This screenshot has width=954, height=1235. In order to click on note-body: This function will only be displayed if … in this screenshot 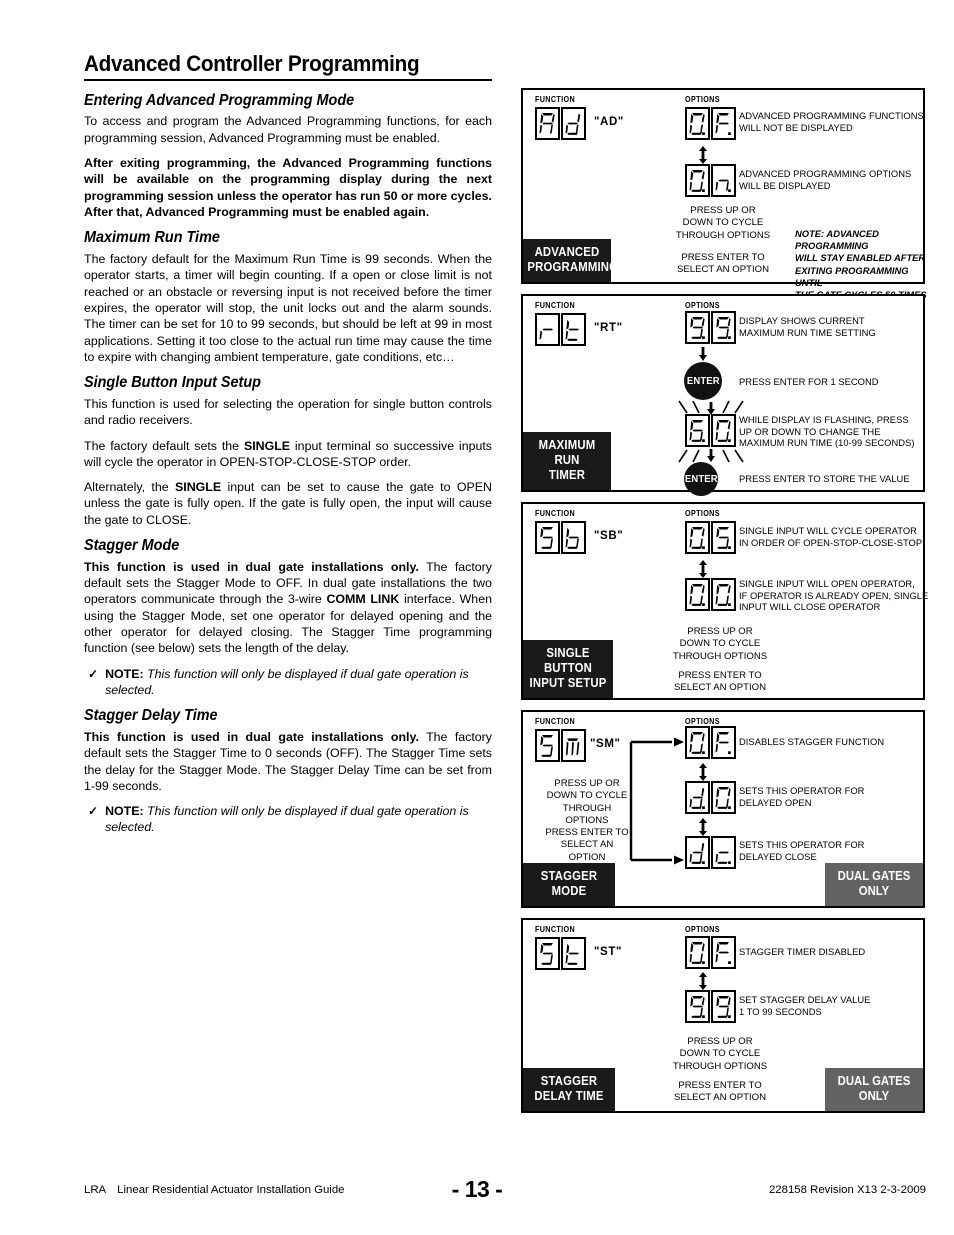, I will do `click(287, 819)`.